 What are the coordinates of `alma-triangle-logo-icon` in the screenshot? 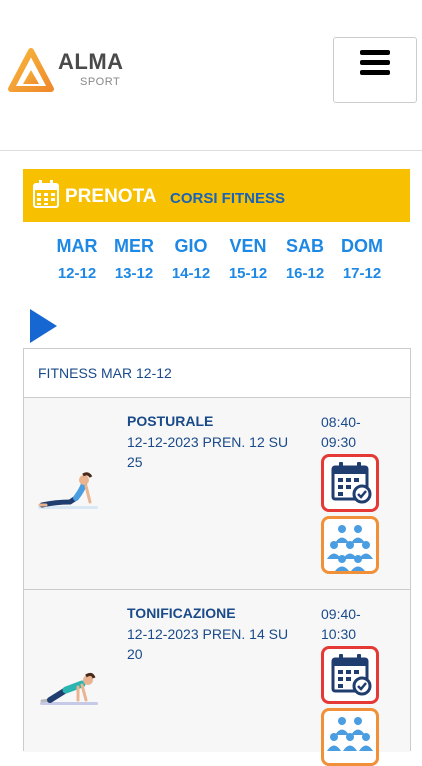 It's located at (31, 70).